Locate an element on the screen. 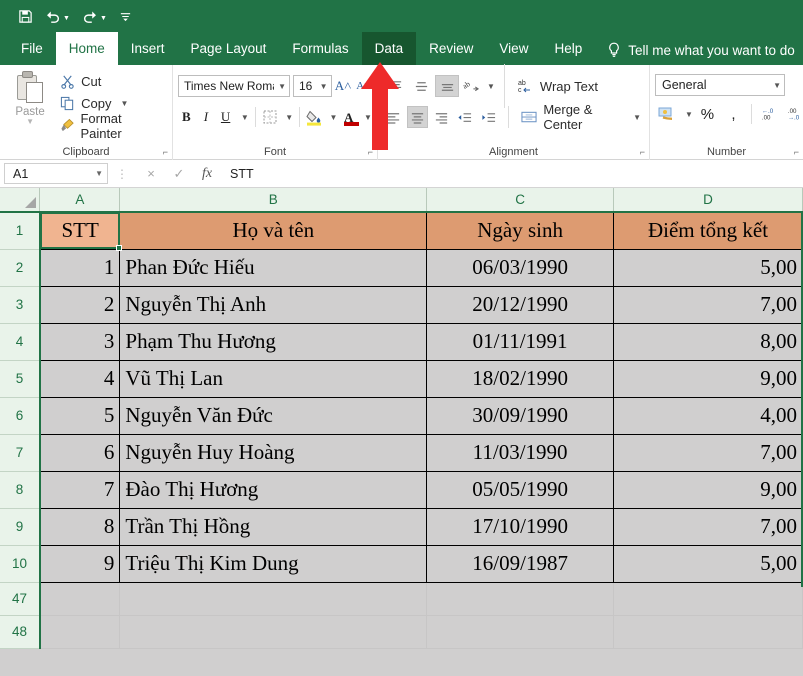 The image size is (803, 676). name-box: A1 ▼ is located at coordinates (56, 173).